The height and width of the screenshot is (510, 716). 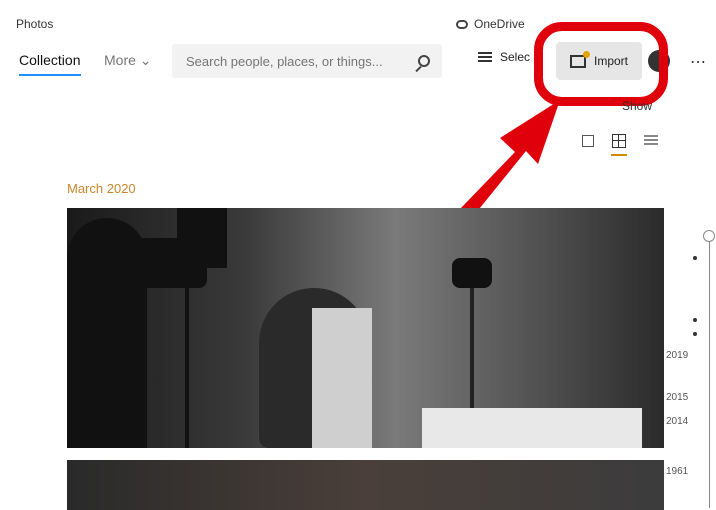 What do you see at coordinates (677, 471) in the screenshot?
I see `timeline-year: 1961` at bounding box center [677, 471].